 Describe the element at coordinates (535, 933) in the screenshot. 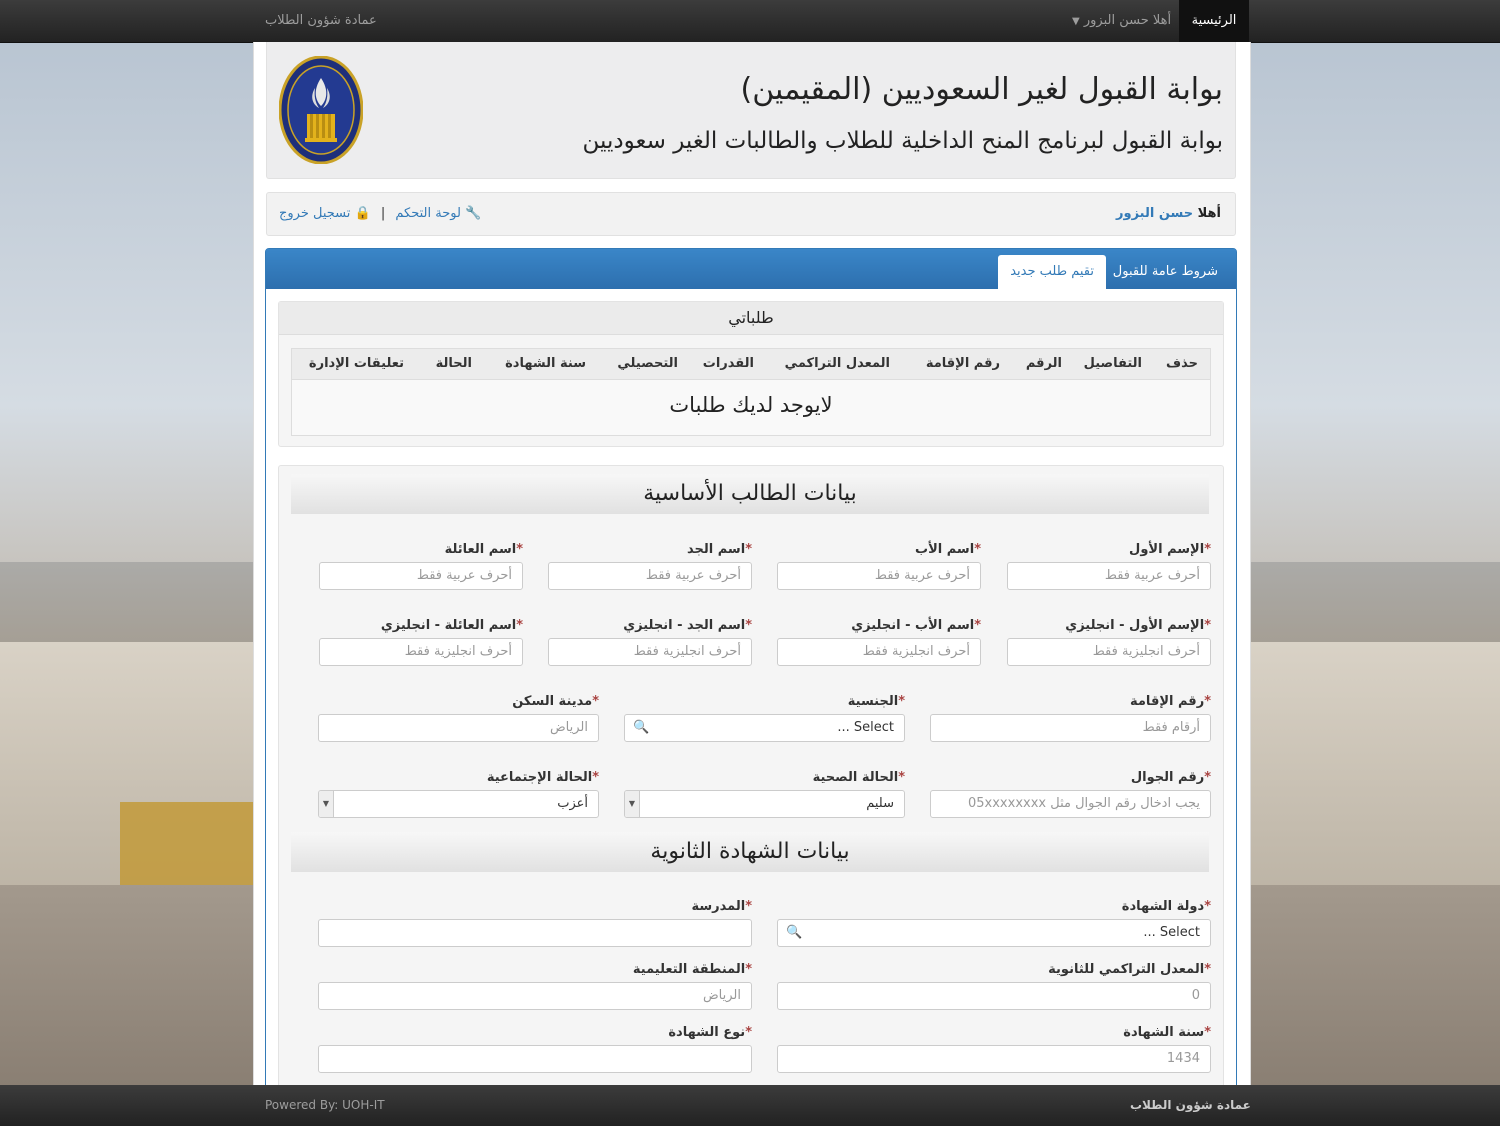

I see `school-input` at that location.